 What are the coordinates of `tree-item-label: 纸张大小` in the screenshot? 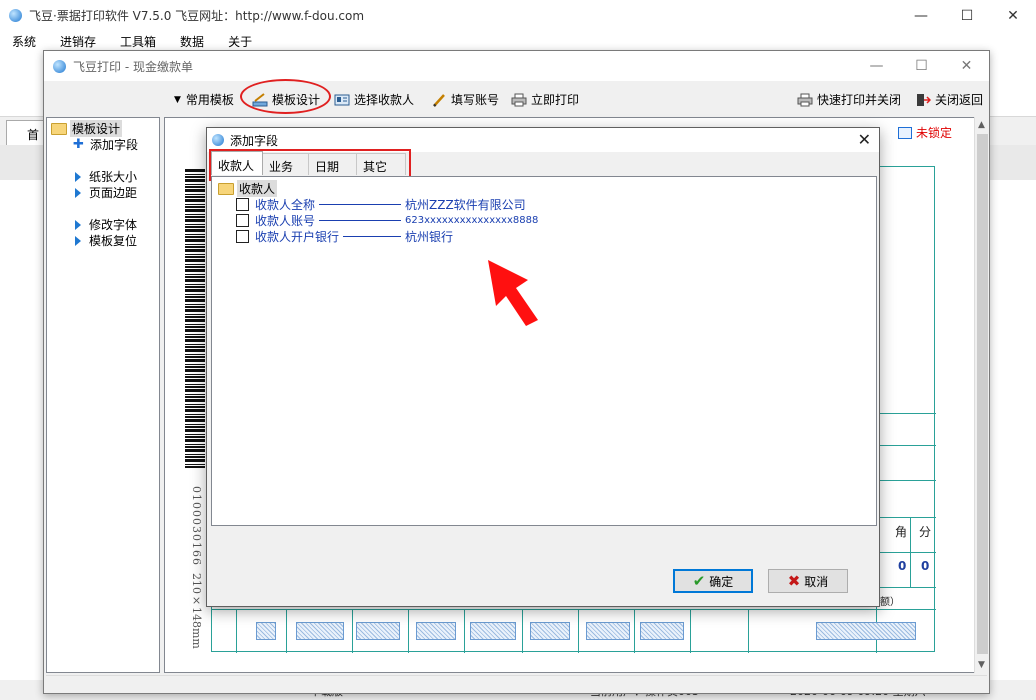 It's located at (113, 177).